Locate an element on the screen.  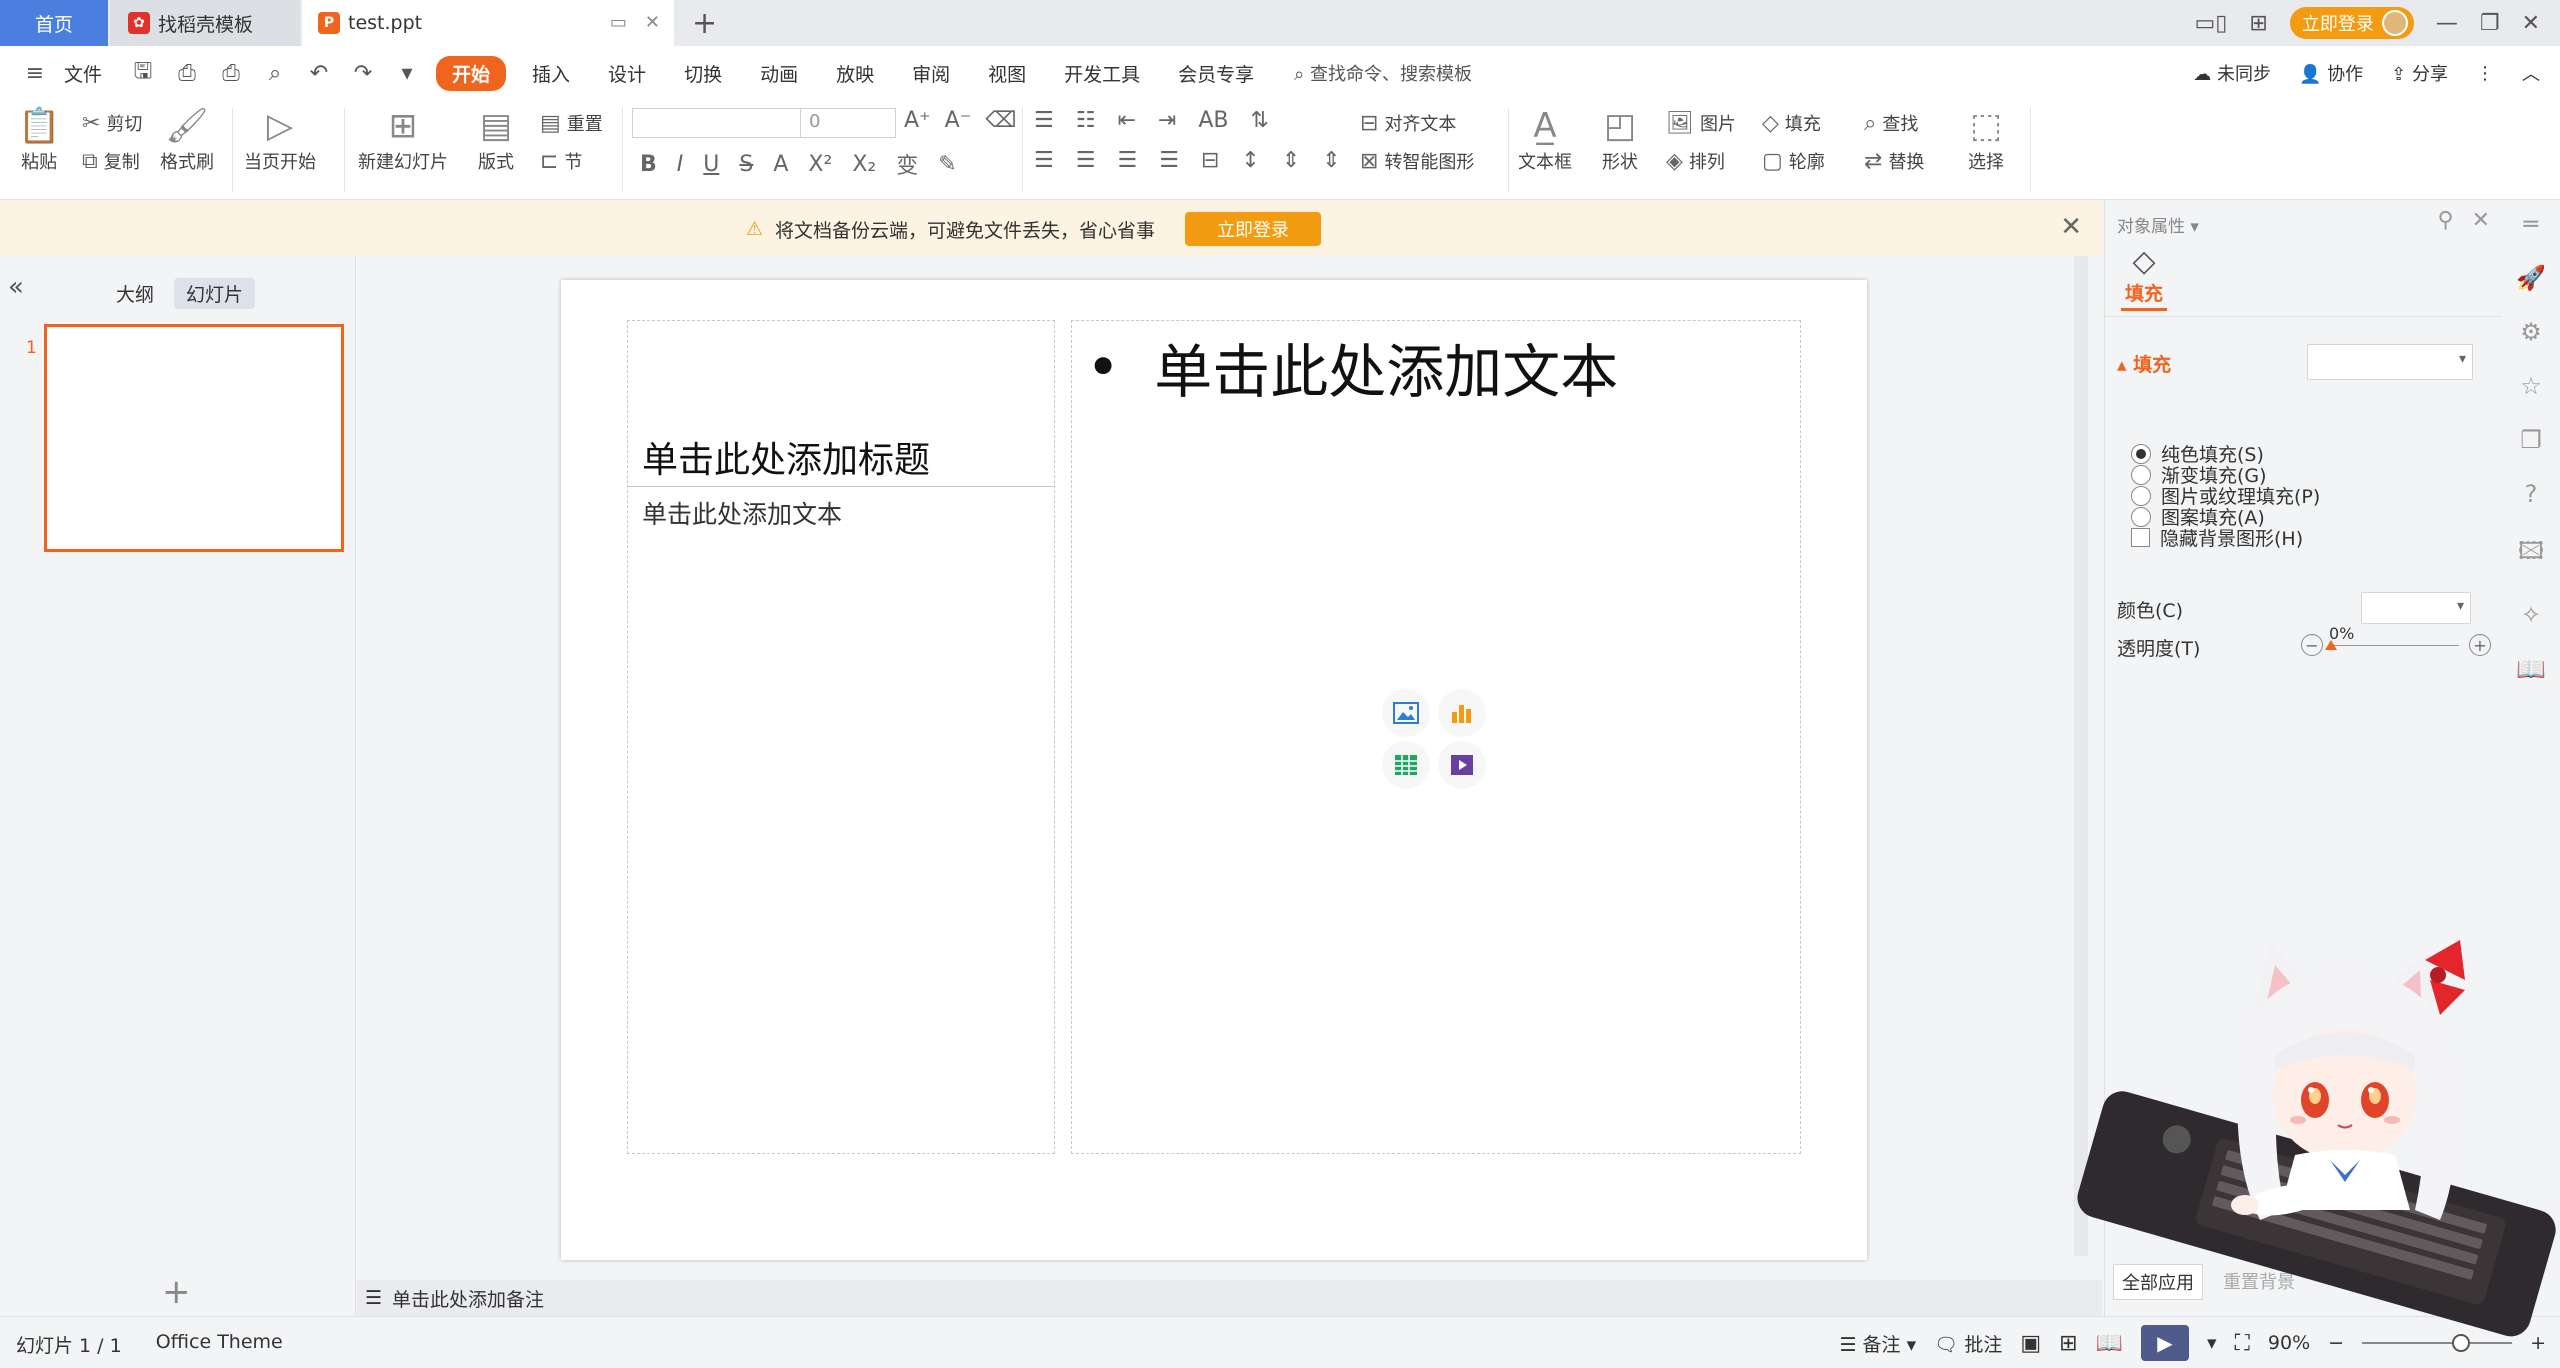
notice-login-button: 立即登录 is located at coordinates (1253, 229).